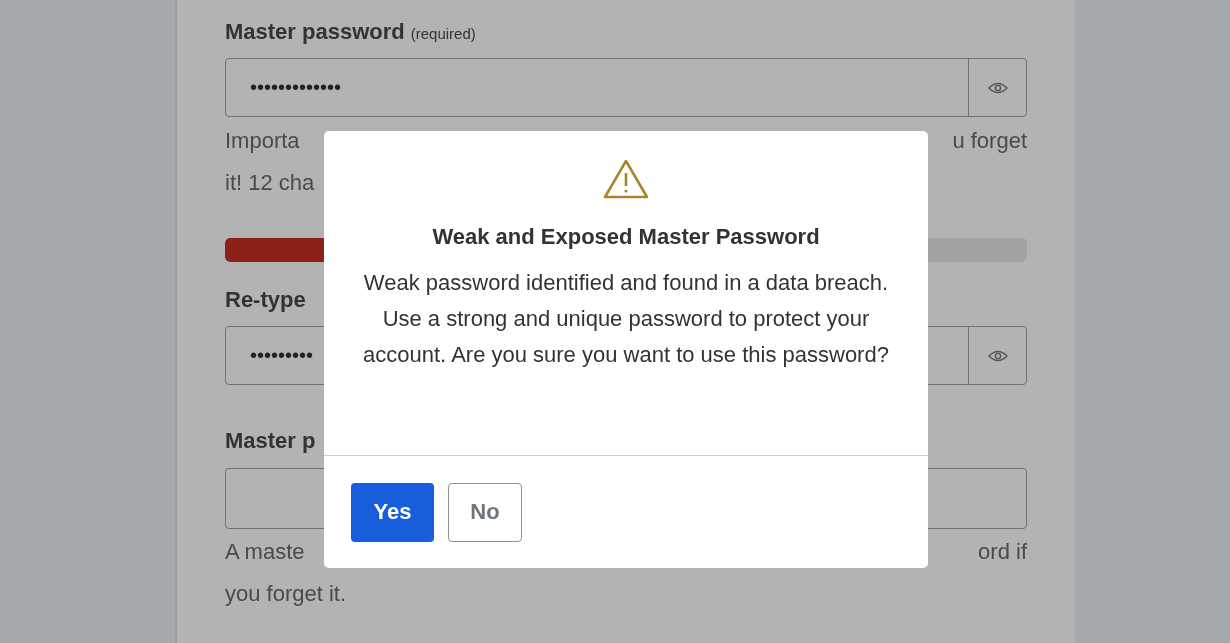 The height and width of the screenshot is (643, 1230). What do you see at coordinates (626, 237) in the screenshot?
I see `dialog-title: Weak and Exposed Master Password` at bounding box center [626, 237].